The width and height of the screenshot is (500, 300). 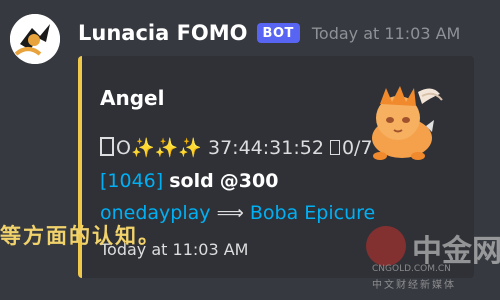 I want to click on watermark-logo-icon, so click(x=386, y=246).